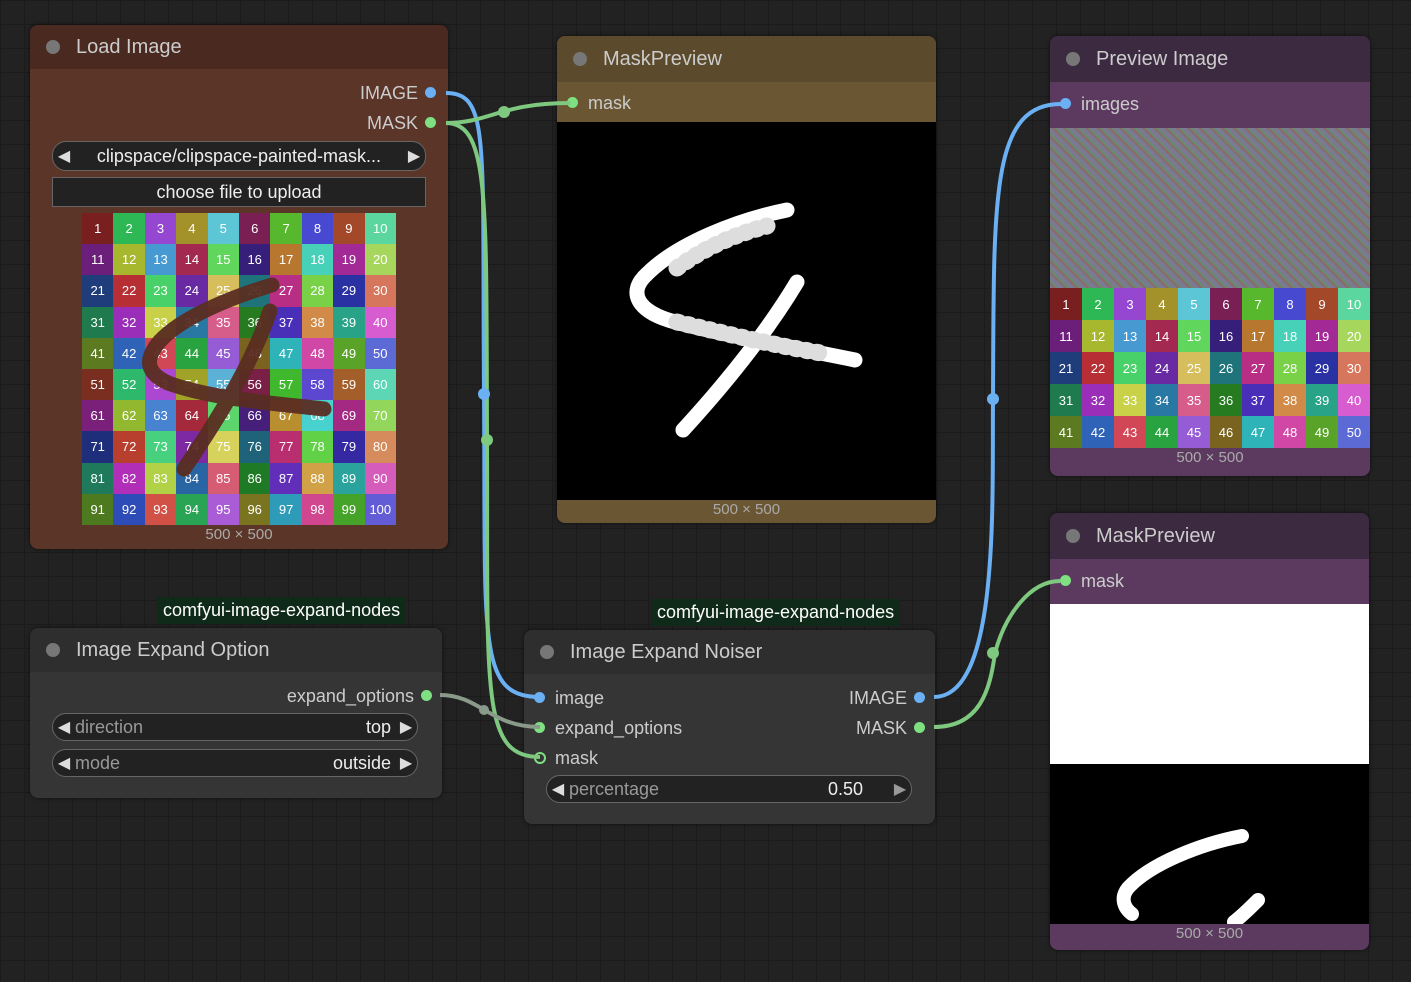 Image resolution: width=1411 pixels, height=982 pixels. I want to click on input-expand-options-slot: expand_options, so click(608, 728).